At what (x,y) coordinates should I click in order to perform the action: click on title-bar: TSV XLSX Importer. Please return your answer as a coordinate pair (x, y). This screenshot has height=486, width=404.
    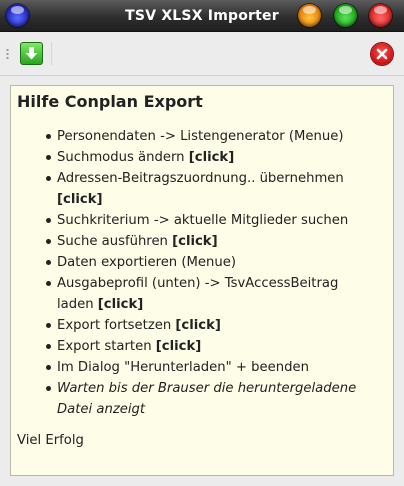
    Looking at the image, I should click on (202, 16).